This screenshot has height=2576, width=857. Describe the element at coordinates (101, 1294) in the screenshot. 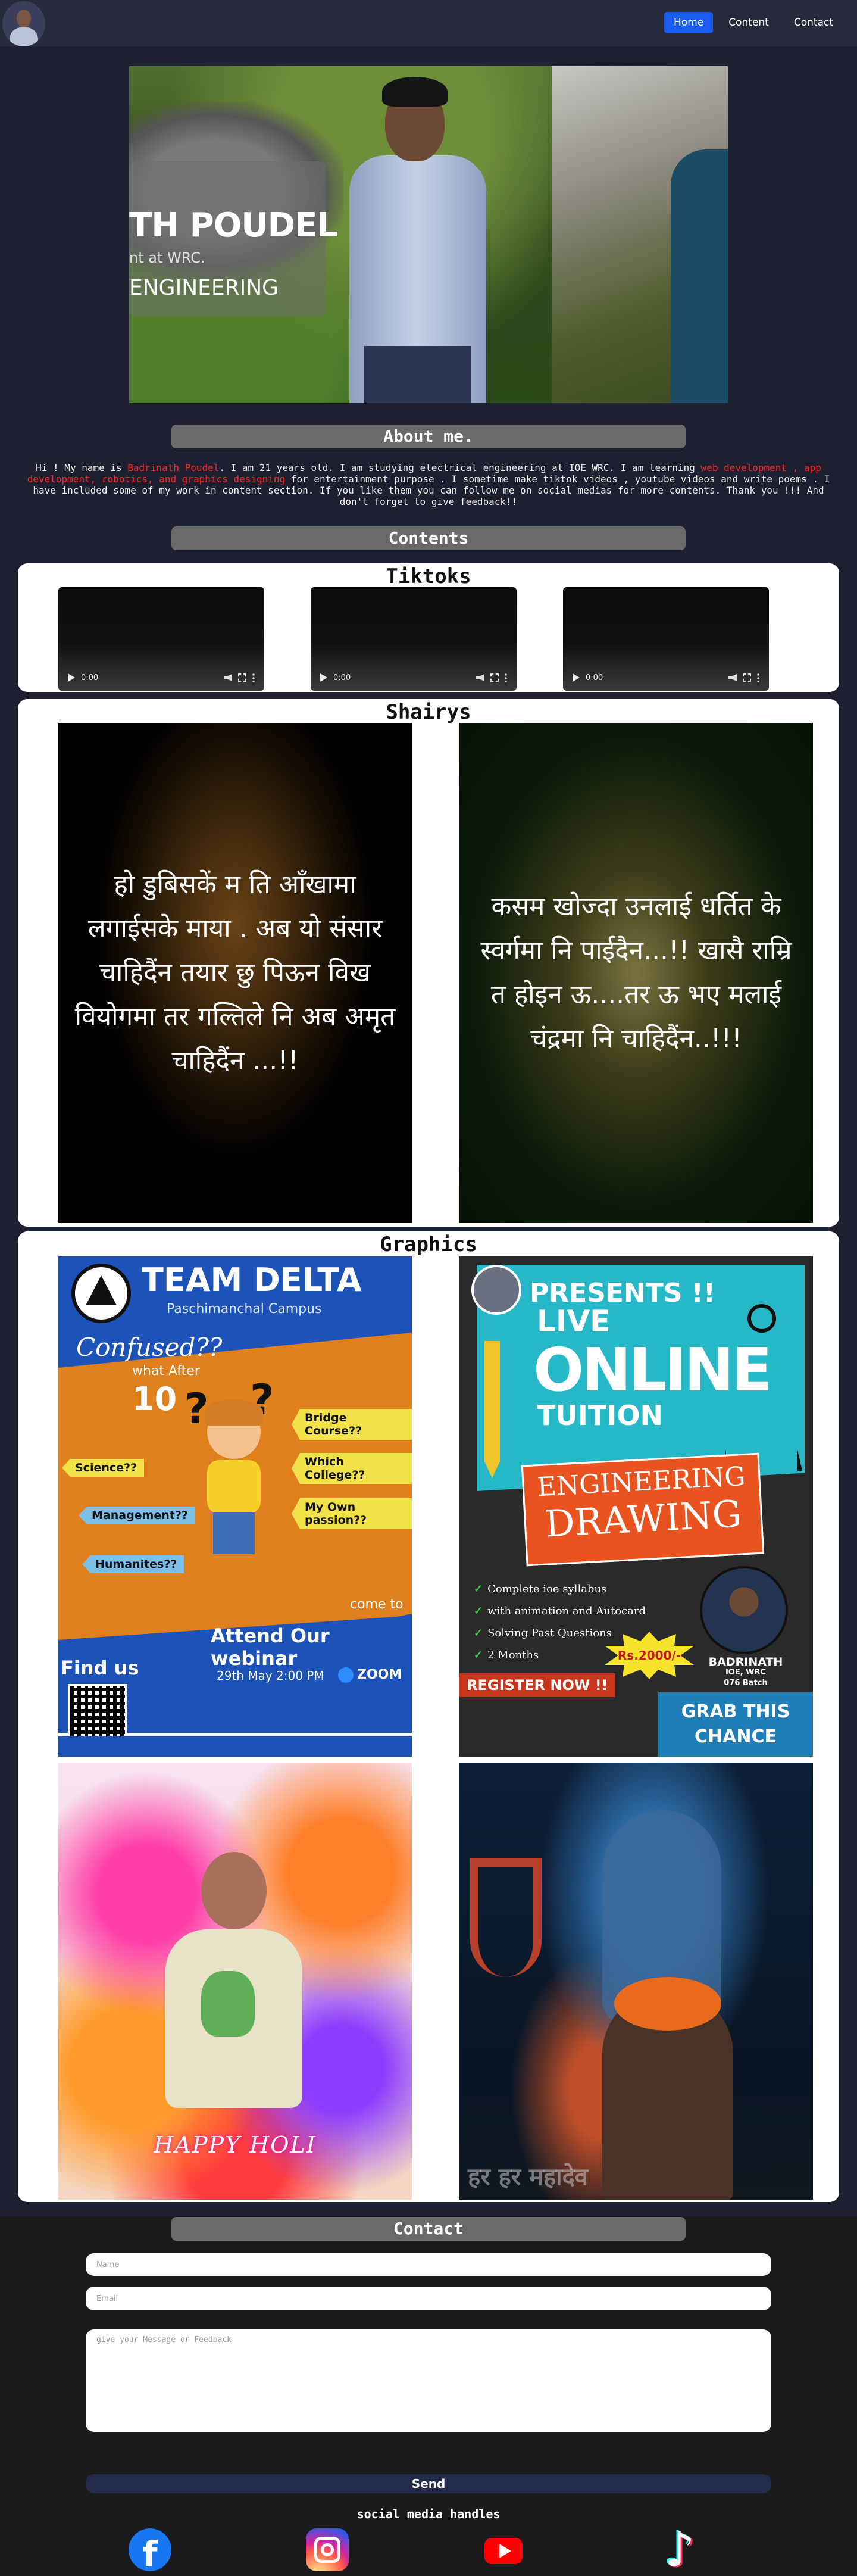

I see `team-delta-logo-icon` at that location.